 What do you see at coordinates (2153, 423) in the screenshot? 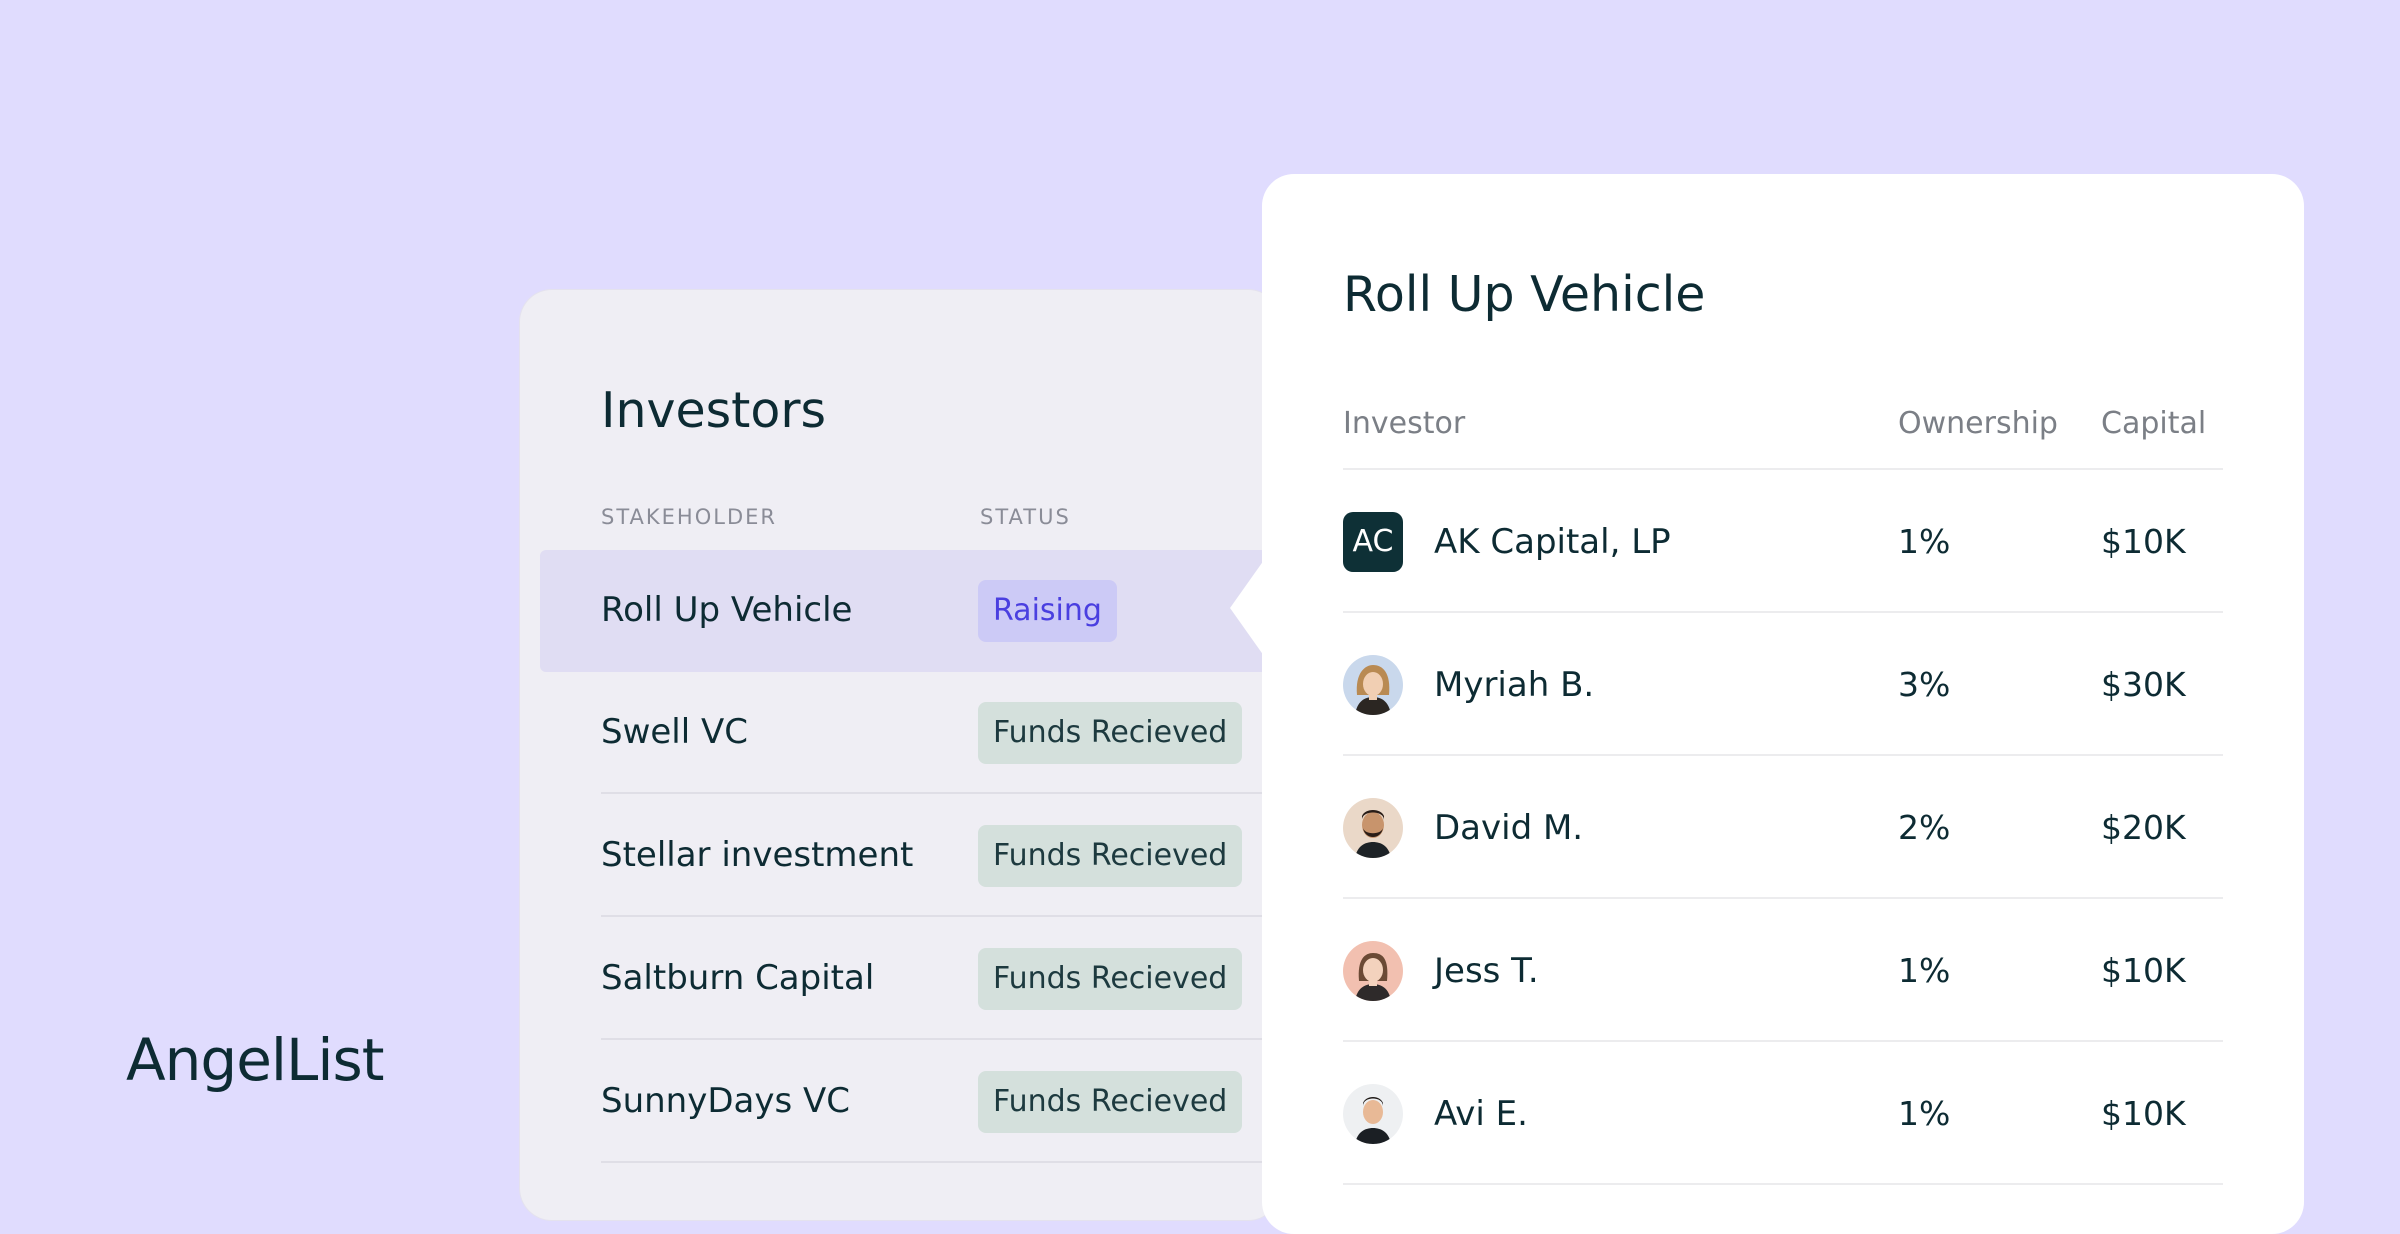
I see `column-header-capital: Capital` at bounding box center [2153, 423].